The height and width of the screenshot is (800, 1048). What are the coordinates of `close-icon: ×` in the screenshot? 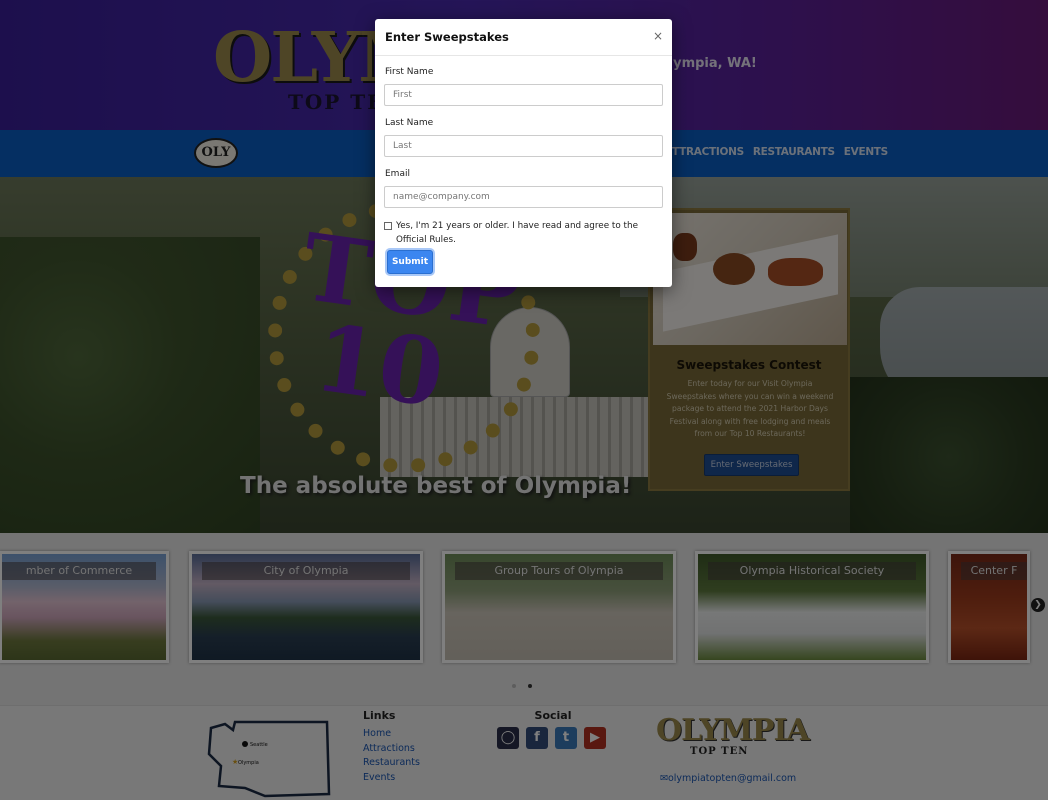 It's located at (658, 36).